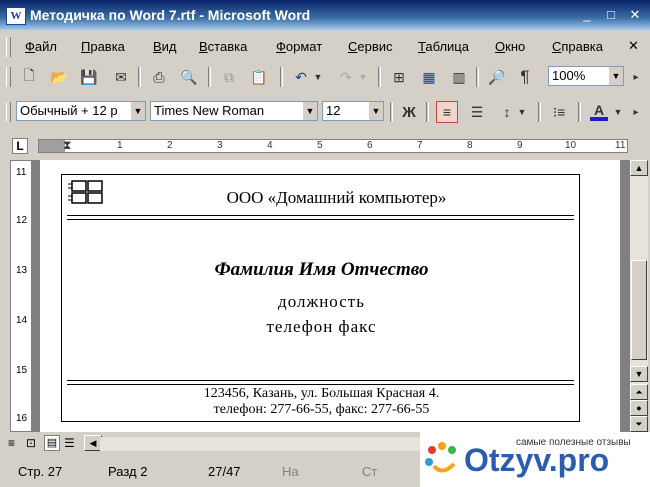 This screenshot has height=487, width=650. I want to click on select-browse-object-icon: ●, so click(639, 408).